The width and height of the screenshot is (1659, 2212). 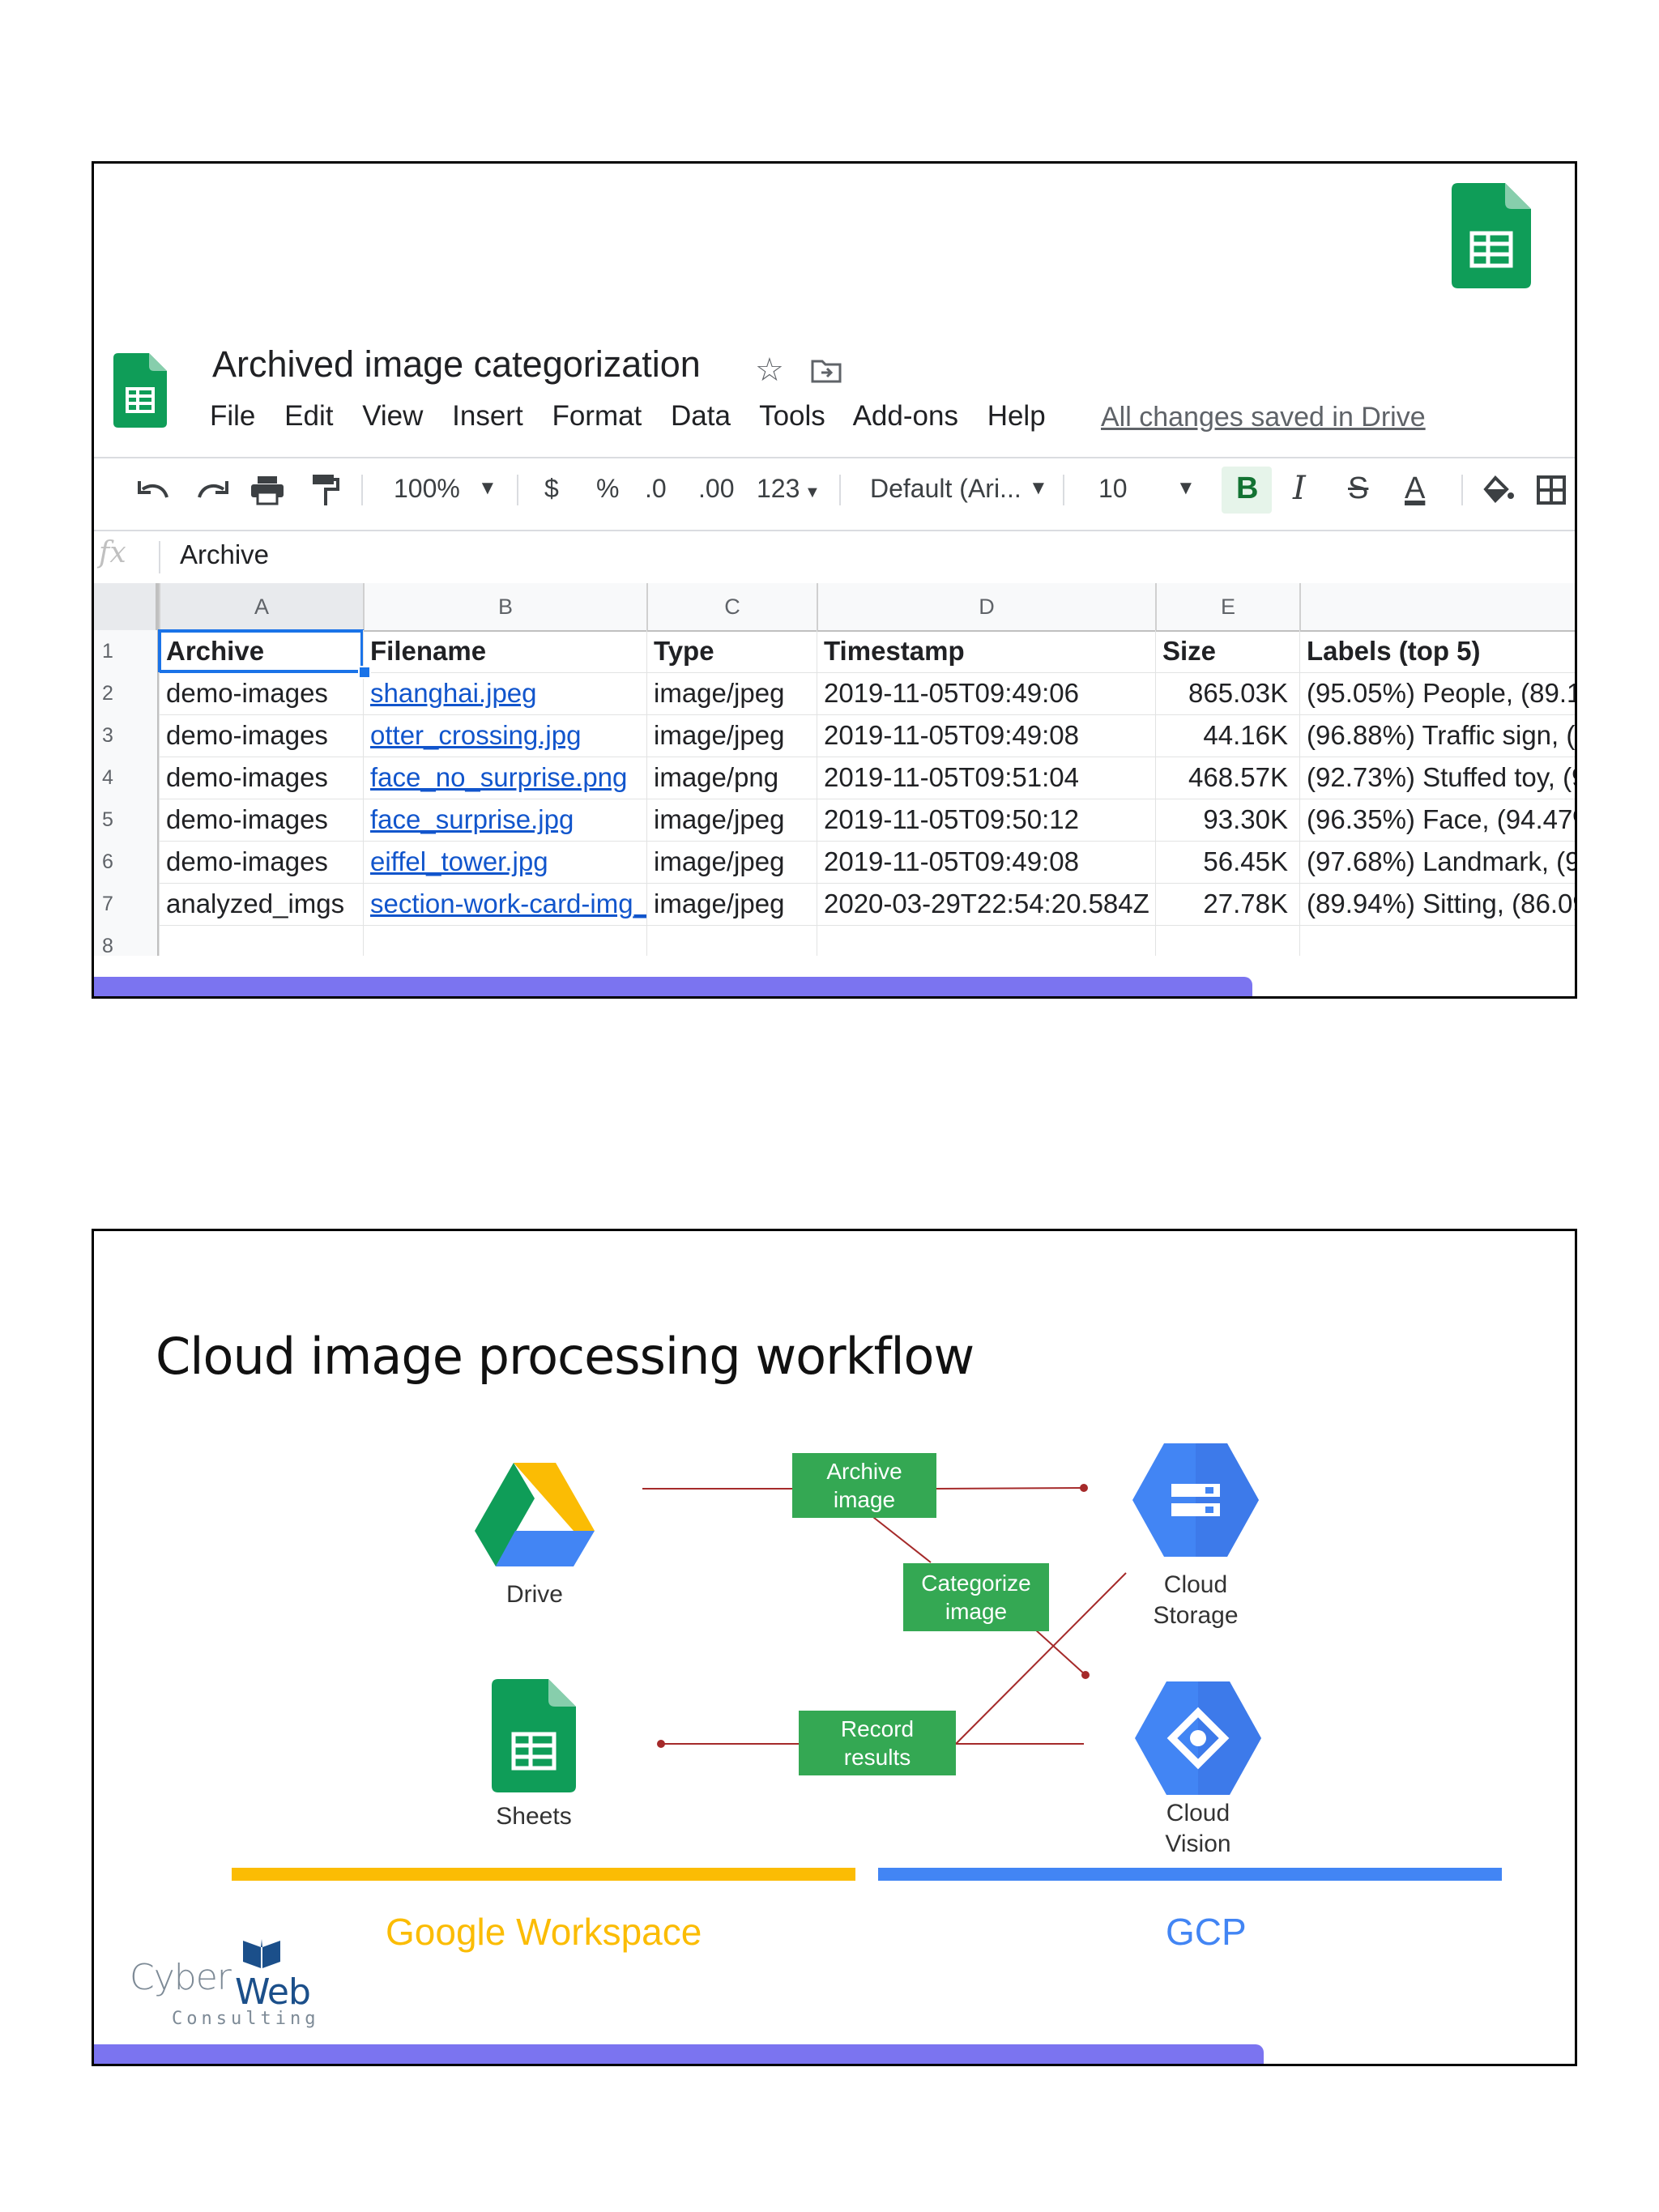 What do you see at coordinates (325, 490) in the screenshot?
I see `paint-format-icon` at bounding box center [325, 490].